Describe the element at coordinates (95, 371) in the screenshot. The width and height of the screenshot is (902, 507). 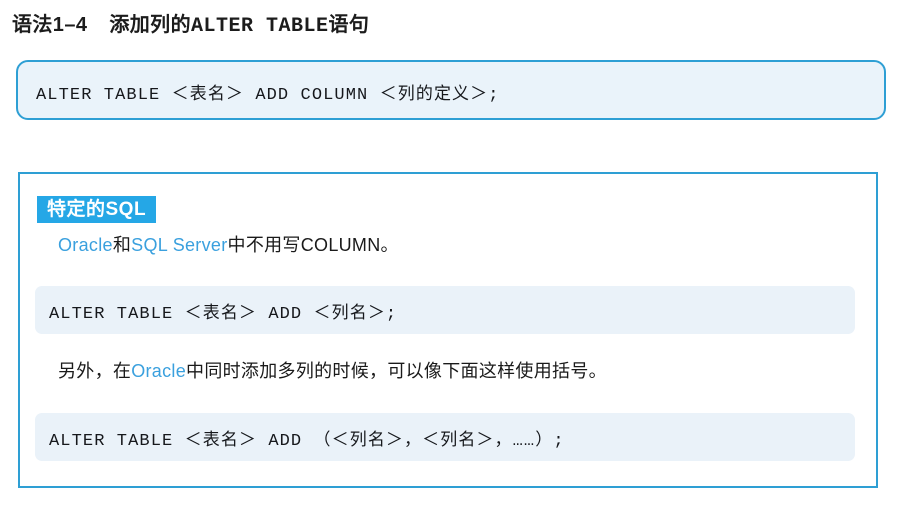
I see `paragraph-2-text-1: 另外，在` at that location.